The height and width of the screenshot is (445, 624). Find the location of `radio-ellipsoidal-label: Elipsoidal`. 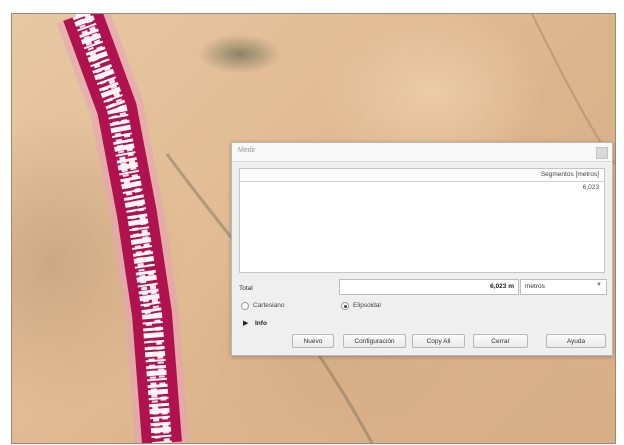

radio-ellipsoidal-label: Elipsoidal is located at coordinates (367, 305).